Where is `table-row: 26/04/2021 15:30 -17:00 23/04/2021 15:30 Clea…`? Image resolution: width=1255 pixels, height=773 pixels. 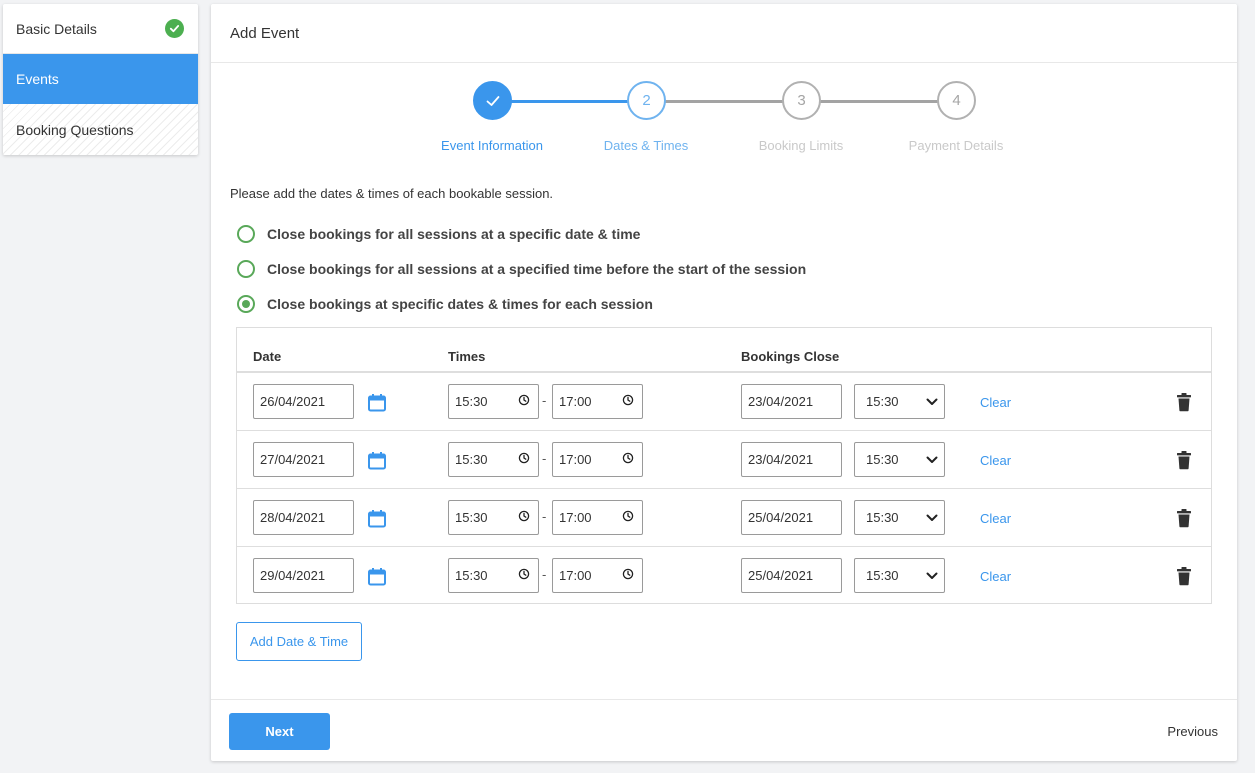
table-row: 26/04/2021 15:30 -17:00 23/04/2021 15:30 Clea… is located at coordinates (724, 402).